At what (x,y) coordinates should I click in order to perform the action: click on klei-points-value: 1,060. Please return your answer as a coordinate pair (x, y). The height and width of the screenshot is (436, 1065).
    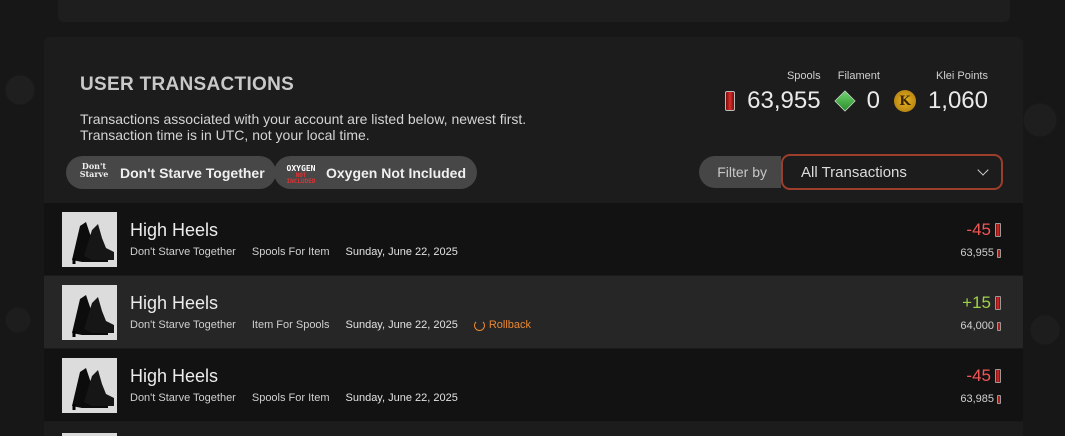
    Looking at the image, I should click on (957, 100).